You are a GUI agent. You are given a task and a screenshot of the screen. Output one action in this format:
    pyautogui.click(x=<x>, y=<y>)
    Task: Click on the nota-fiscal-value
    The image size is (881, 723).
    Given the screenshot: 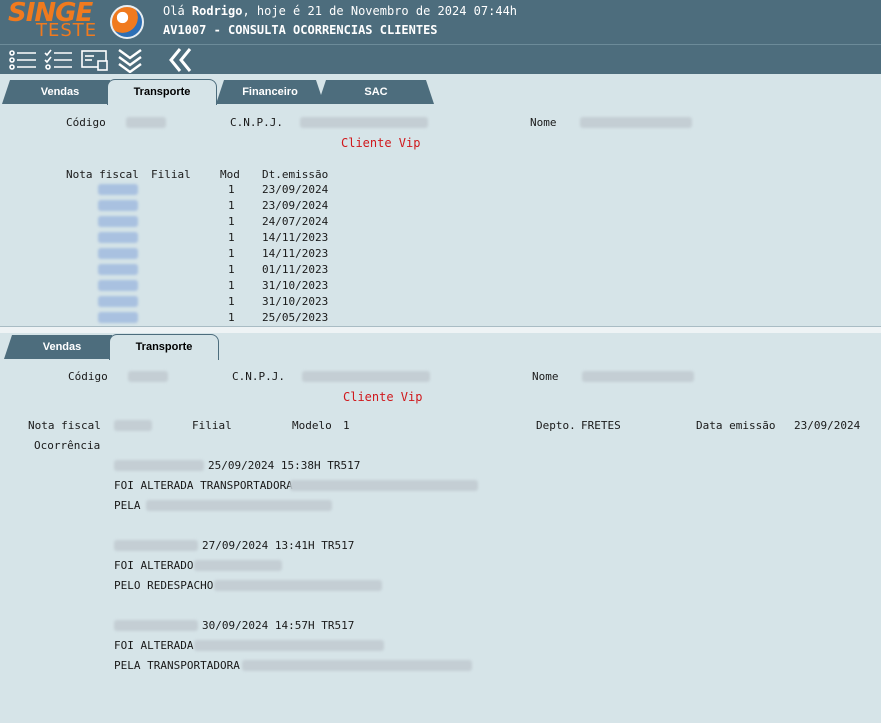 What is the action you would take?
    pyautogui.click(x=133, y=425)
    